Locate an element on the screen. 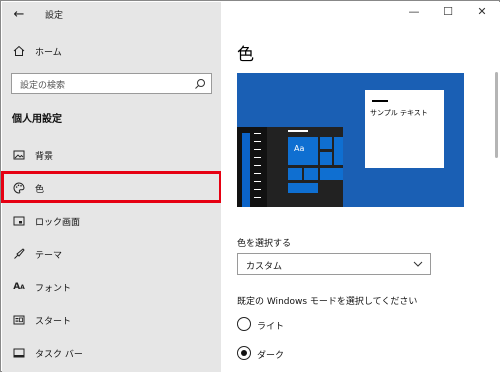 Image resolution: width=500 pixels, height=372 pixels. section-title: 個人用設定 is located at coordinates (37, 119).